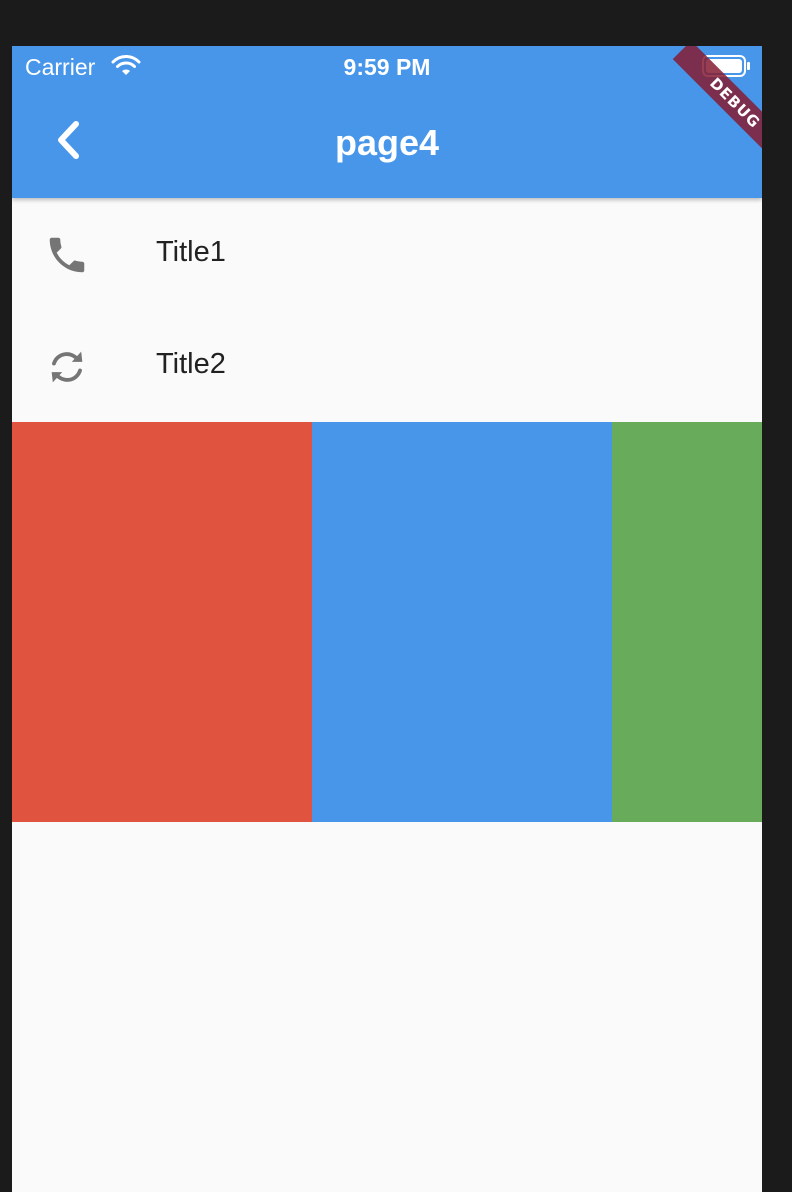 This screenshot has width=792, height=1192. I want to click on green-block, so click(687, 622).